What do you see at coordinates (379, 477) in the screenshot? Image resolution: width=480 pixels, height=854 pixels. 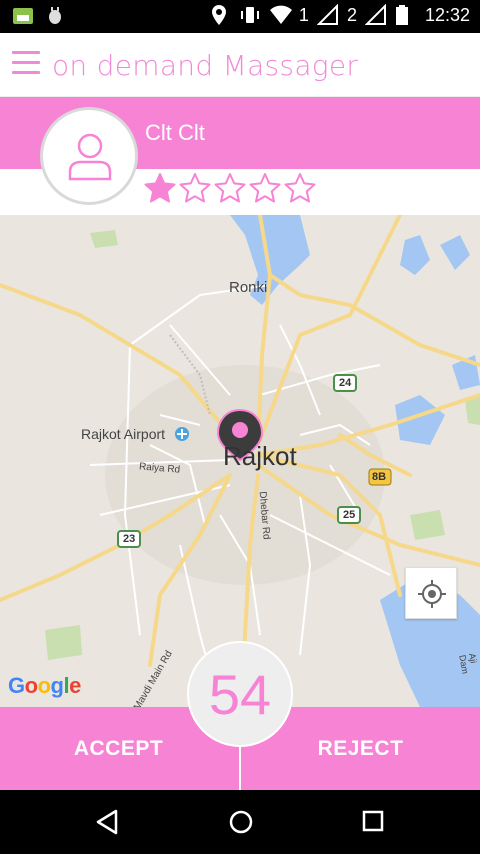 I see `highway-8b-label: 8B` at bounding box center [379, 477].